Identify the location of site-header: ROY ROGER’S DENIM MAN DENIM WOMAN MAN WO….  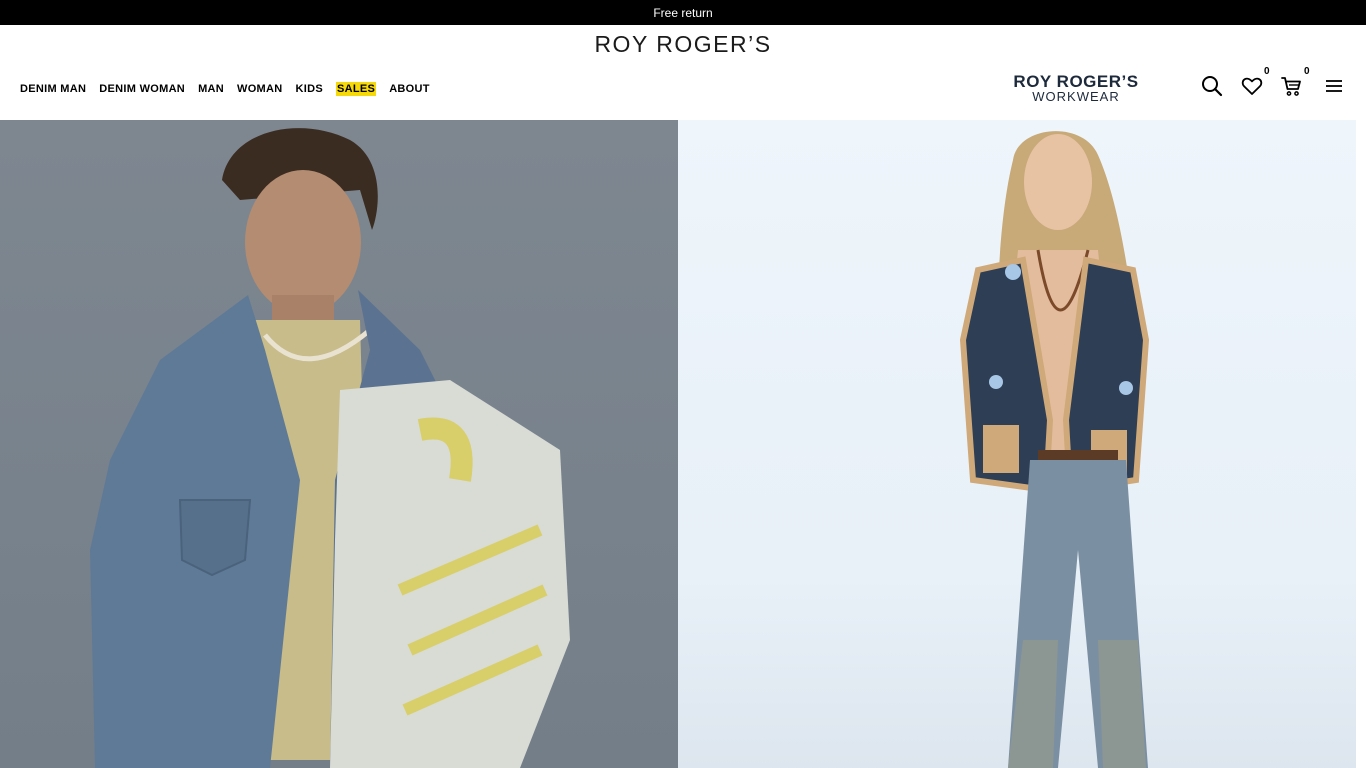
(683, 72).